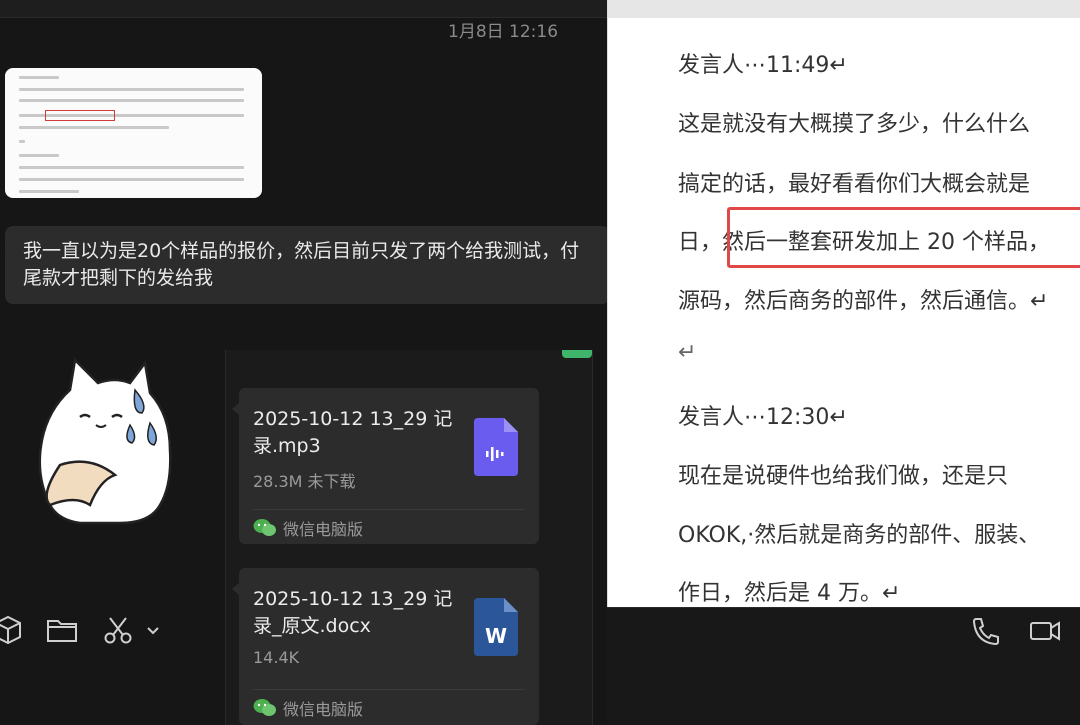 This screenshot has width=1080, height=725. I want to click on message-text-line: 尾款才把剩下的发给我, so click(118, 278).